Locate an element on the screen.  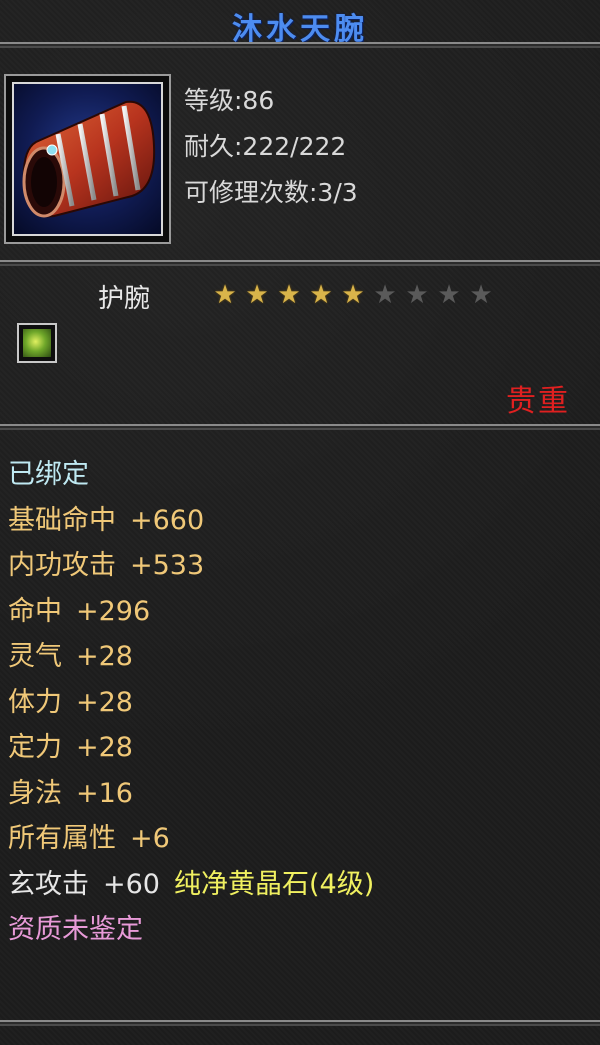
bracer-icon is located at coordinates (87, 159).